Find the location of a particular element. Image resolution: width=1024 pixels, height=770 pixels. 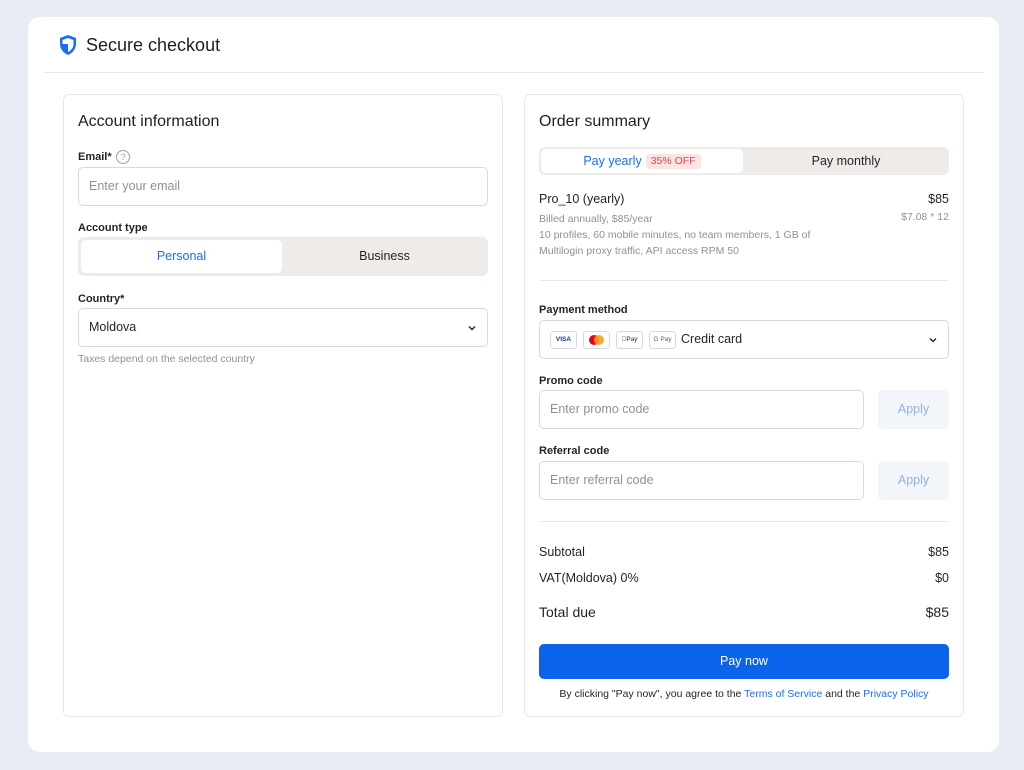

terms-prefix: By clicking "Pay now", you agree to the is located at coordinates (650, 694).